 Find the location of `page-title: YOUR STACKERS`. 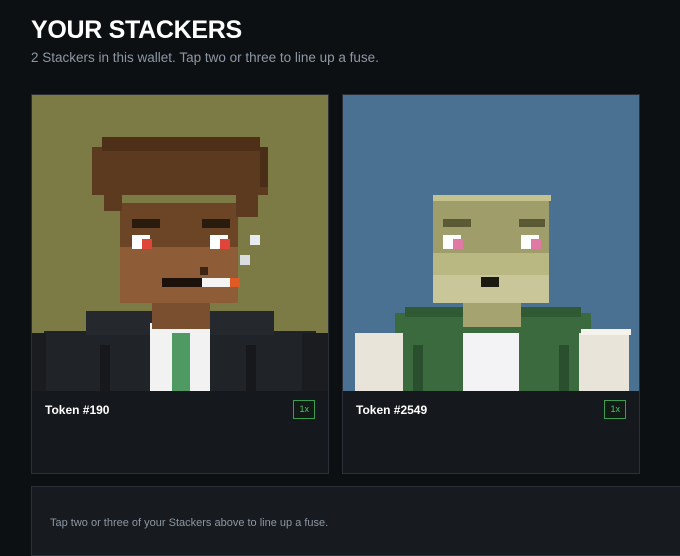

page-title: YOUR STACKERS is located at coordinates (136, 30).